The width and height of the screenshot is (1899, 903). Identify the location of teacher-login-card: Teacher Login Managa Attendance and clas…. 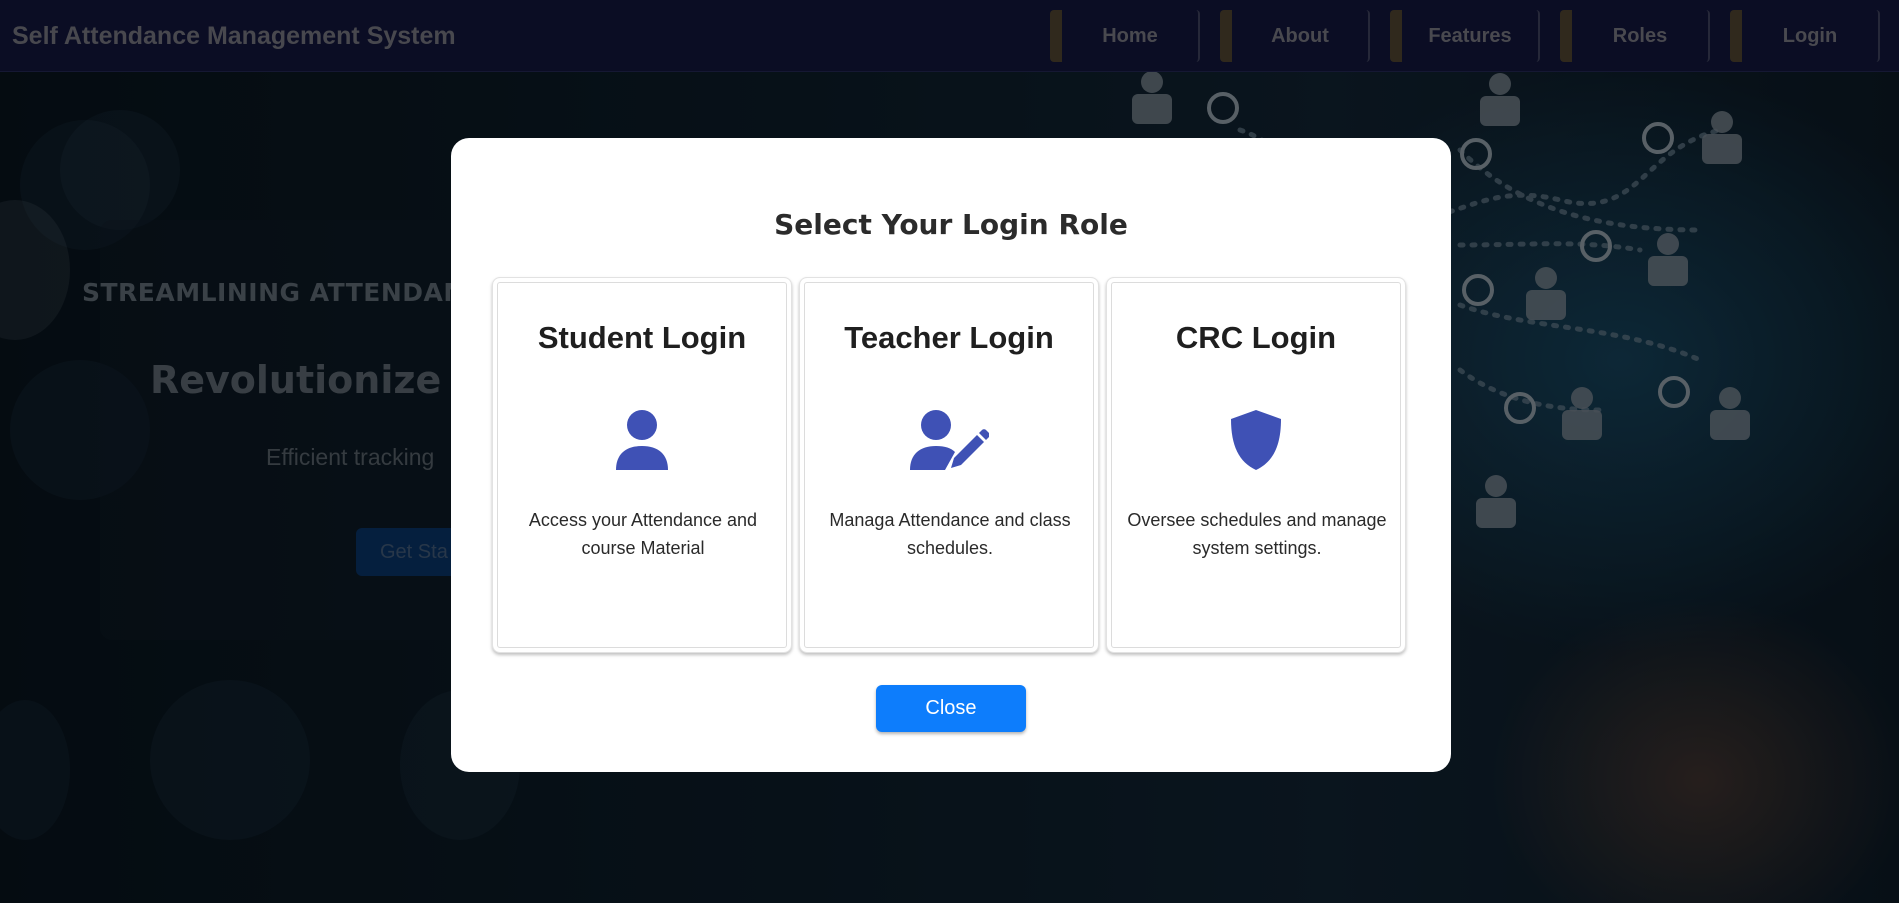
(949, 465).